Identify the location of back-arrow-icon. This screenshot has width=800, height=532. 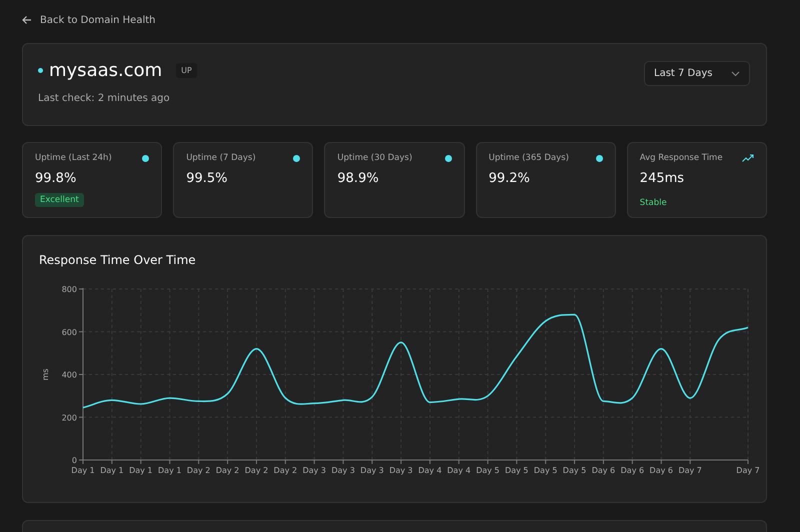
(27, 20).